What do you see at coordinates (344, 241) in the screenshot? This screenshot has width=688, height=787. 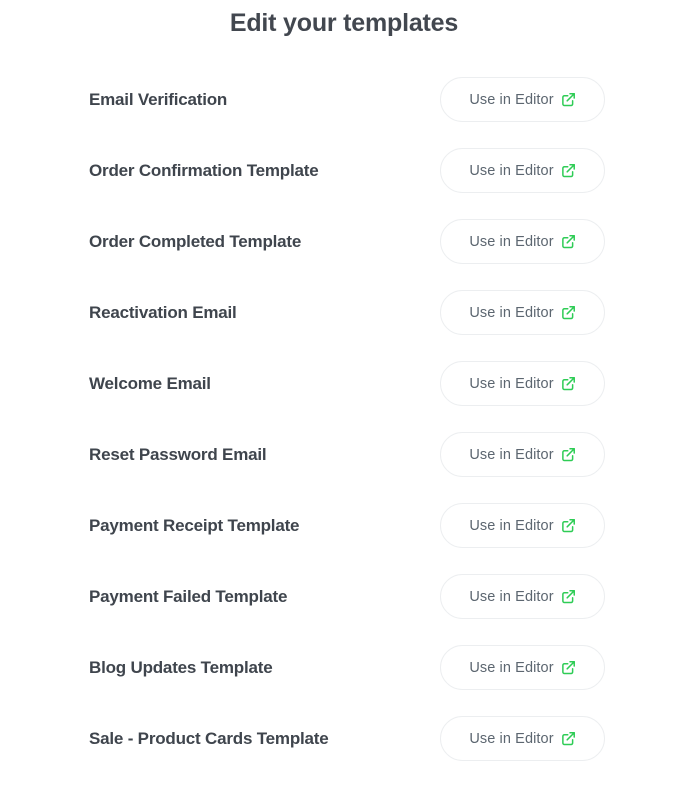 I see `template-row: Order Completed Template Use in Editor` at bounding box center [344, 241].